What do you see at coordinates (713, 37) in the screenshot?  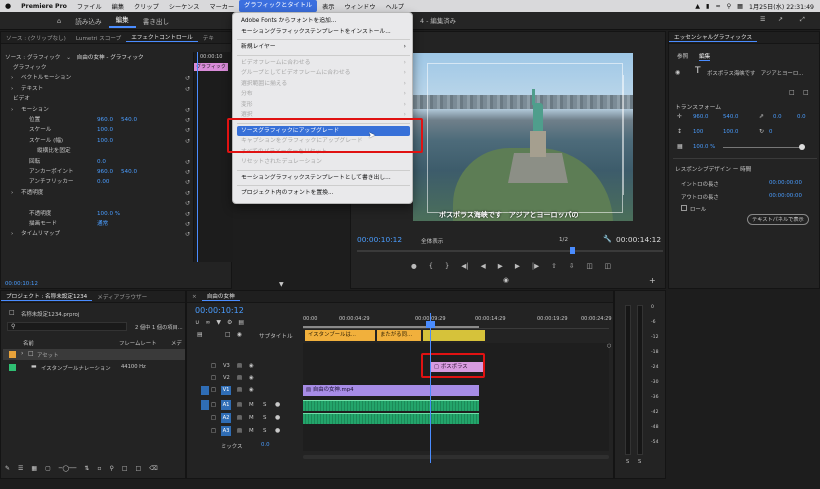 I see `eg-title: エッセンシャルグラフィックス` at bounding box center [713, 37].